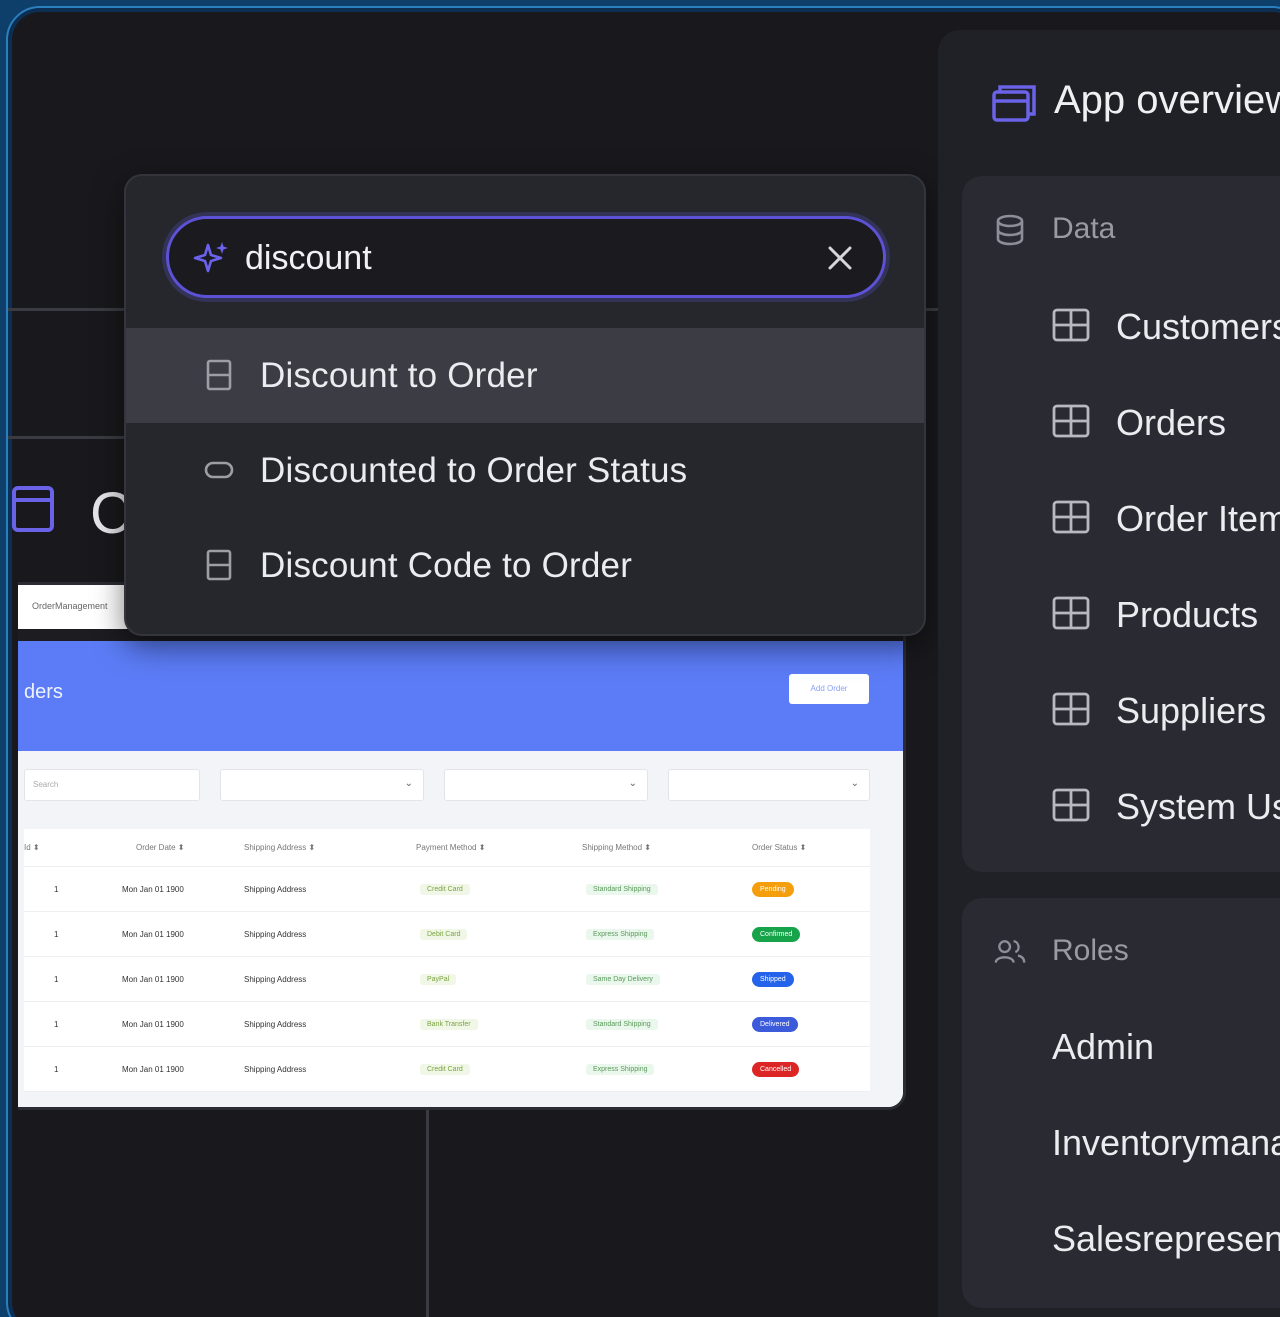  Describe the element at coordinates (1187, 614) in the screenshot. I see `data-table-label: Products` at that location.